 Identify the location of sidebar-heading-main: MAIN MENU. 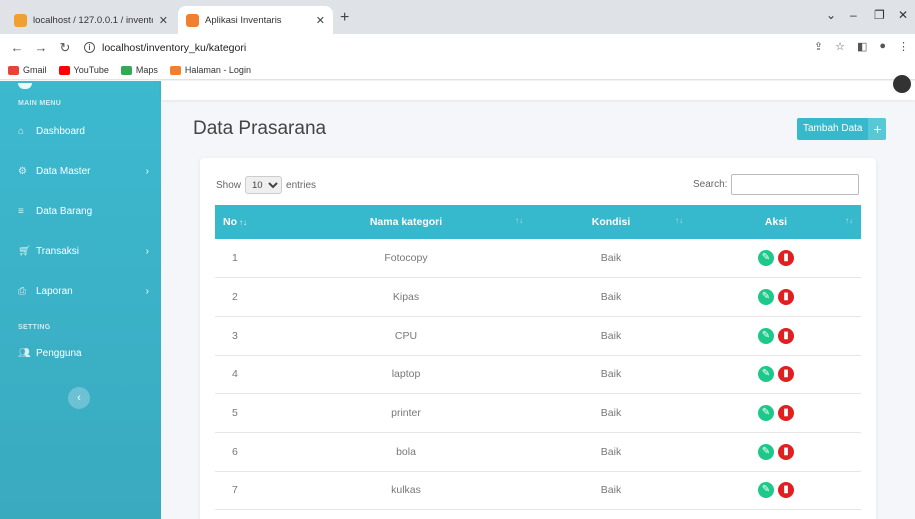
(40, 103).